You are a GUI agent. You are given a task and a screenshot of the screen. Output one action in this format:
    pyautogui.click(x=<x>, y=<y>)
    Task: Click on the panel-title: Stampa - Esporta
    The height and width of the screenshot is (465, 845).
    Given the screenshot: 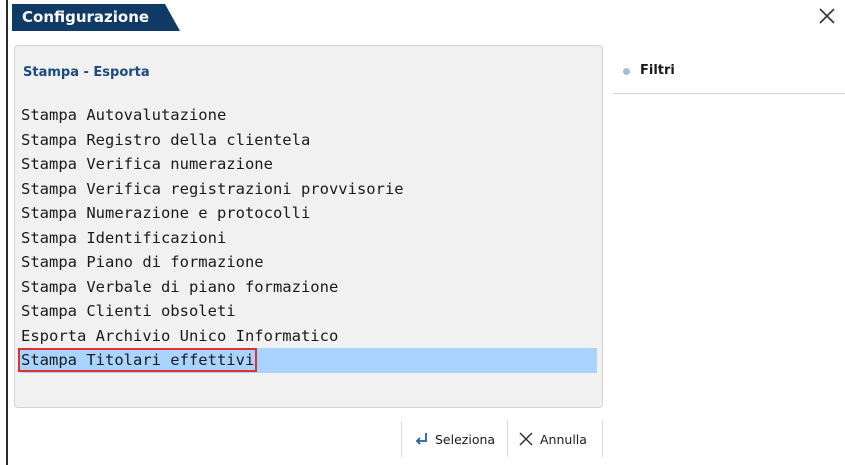 What is the action you would take?
    pyautogui.click(x=86, y=72)
    